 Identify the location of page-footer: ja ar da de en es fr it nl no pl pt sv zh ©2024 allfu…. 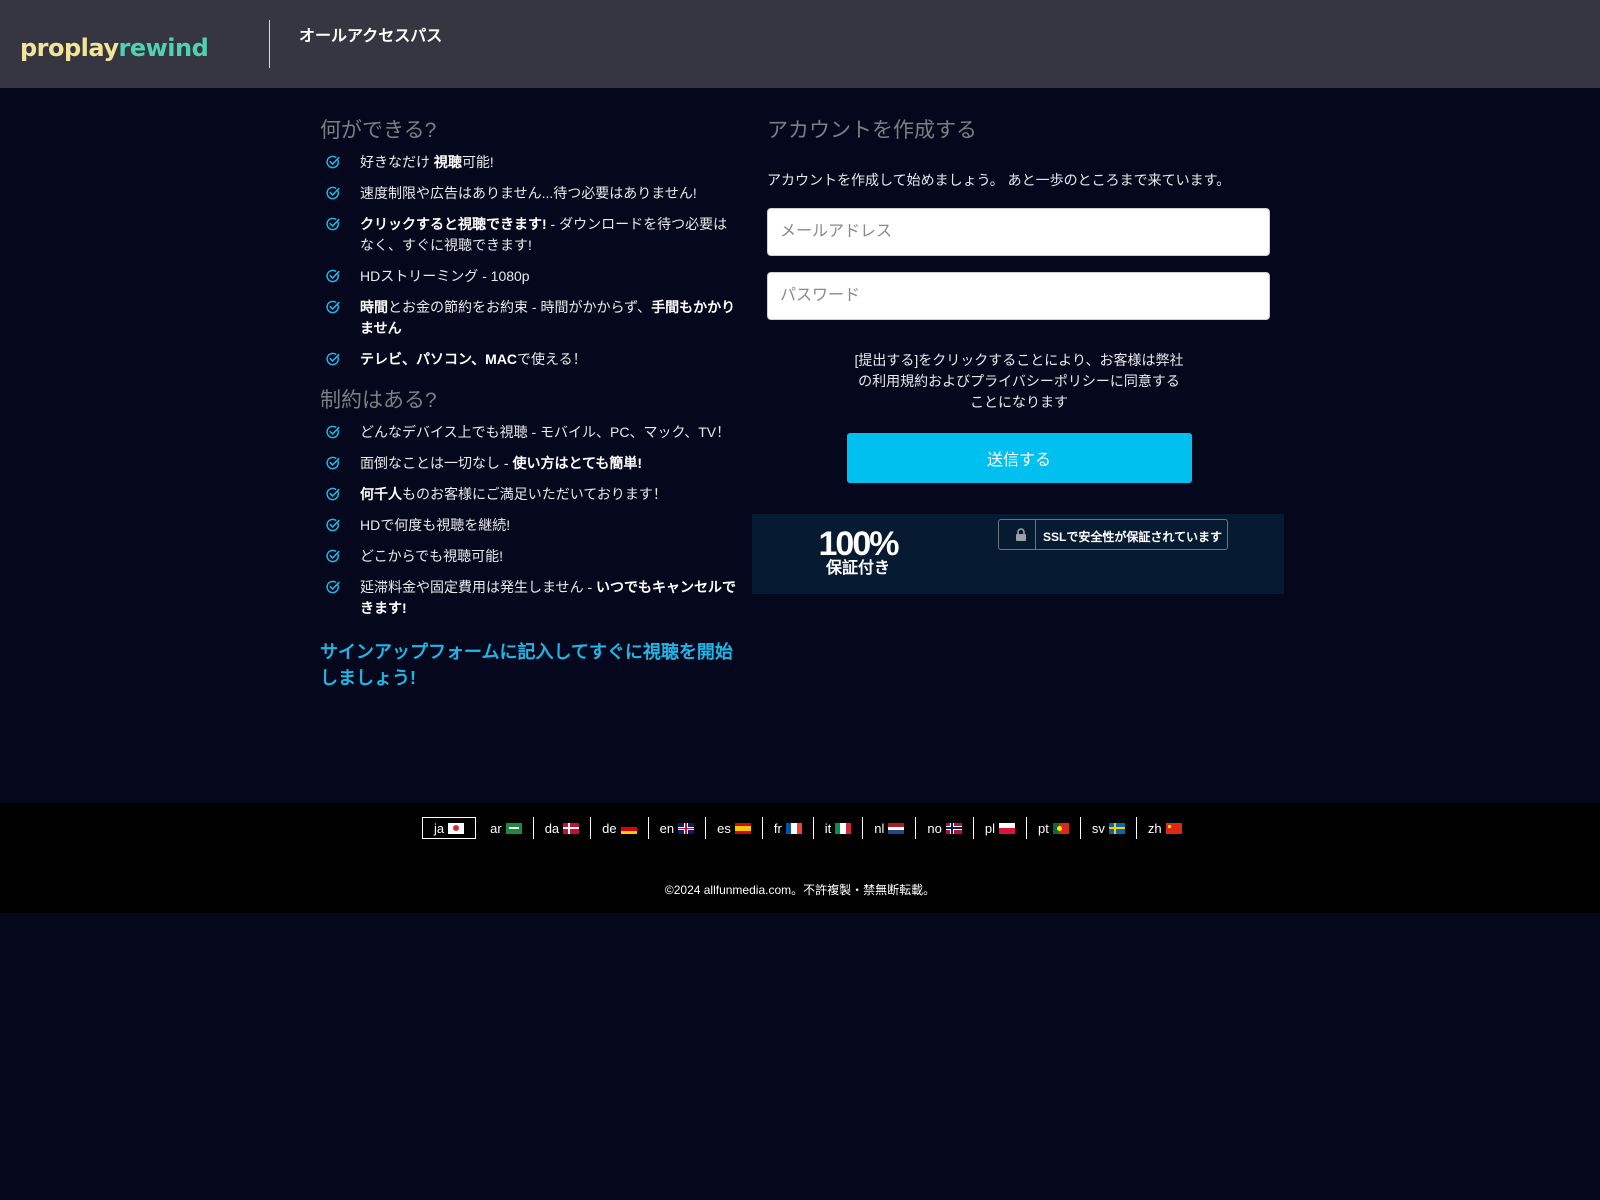
(800, 858).